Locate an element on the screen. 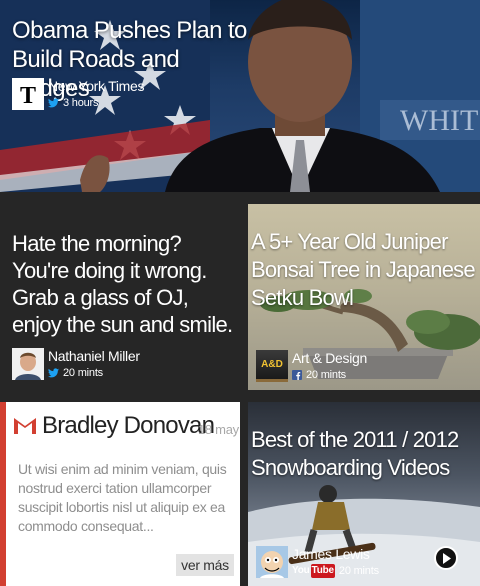 This screenshot has height=586, width=480. email-accent-bar is located at coordinates (3, 494).